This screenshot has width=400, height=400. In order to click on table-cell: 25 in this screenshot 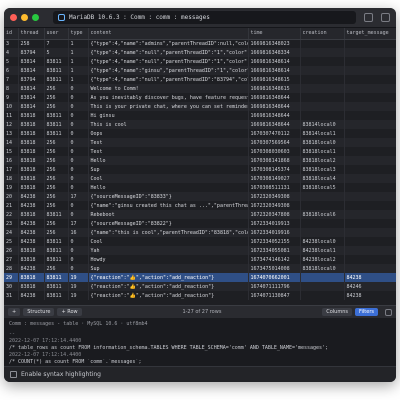, I will do `click(11, 241)`.